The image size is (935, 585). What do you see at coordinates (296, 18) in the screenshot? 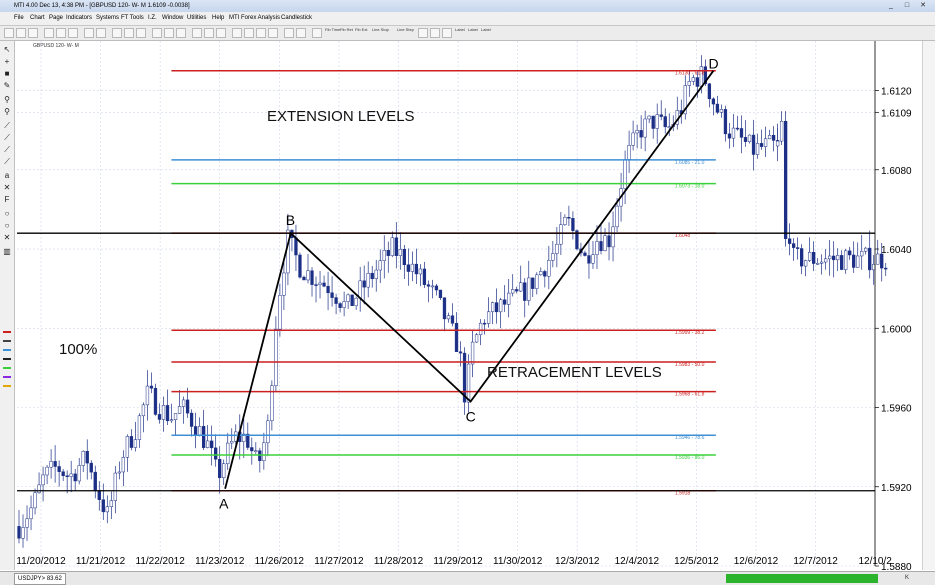
I see `menu-candlestick: Candlestick` at bounding box center [296, 18].